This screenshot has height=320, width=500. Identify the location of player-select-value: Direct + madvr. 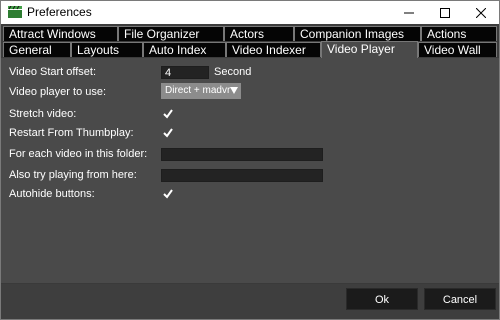
(198, 90).